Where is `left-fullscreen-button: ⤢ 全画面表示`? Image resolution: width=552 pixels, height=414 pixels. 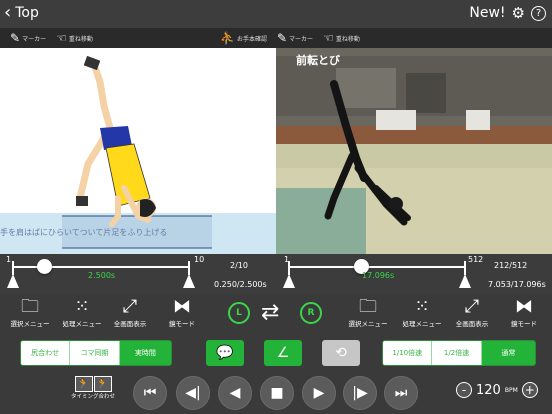
left-fullscreen-button: ⤢ 全画面表示 is located at coordinates (130, 312).